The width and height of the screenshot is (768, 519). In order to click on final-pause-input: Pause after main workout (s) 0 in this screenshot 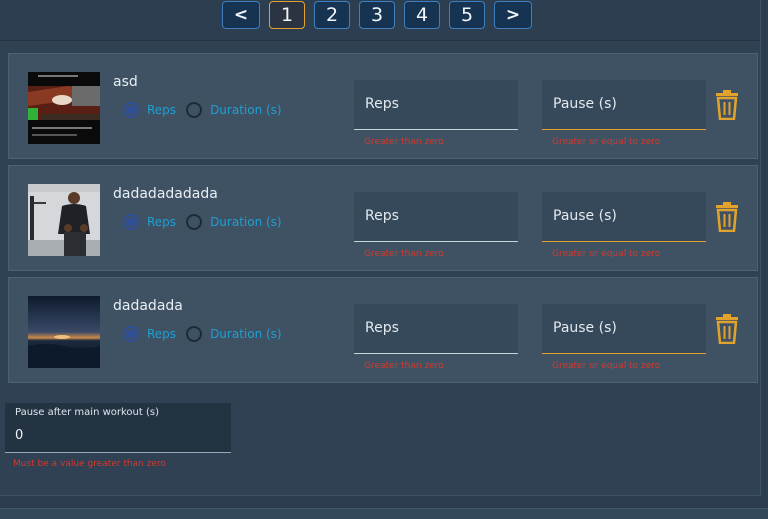, I will do `click(118, 428)`.